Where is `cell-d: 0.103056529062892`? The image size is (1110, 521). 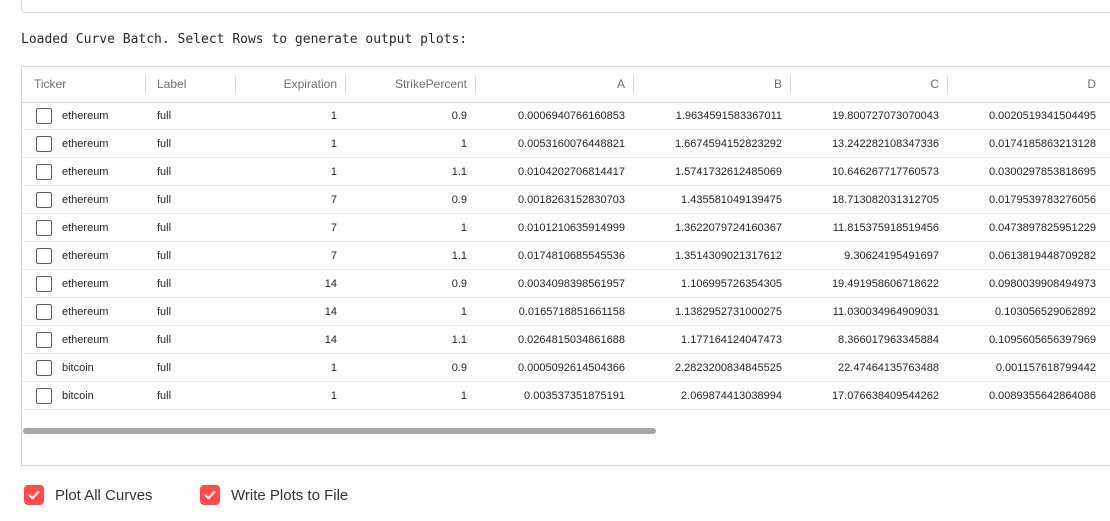
cell-d: 0.103056529062892 is located at coordinates (1025, 312).